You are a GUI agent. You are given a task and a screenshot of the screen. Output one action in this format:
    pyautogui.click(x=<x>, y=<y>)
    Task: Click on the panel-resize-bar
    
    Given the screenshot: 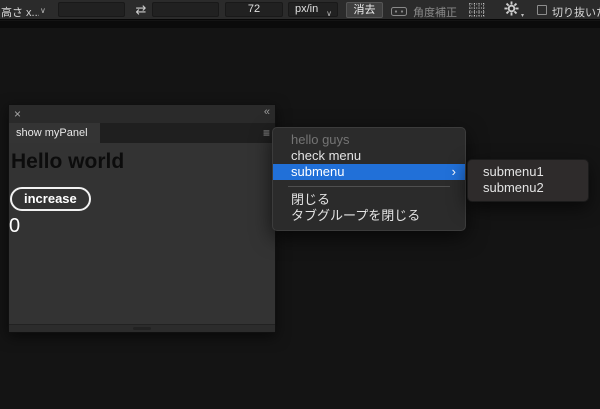 What is the action you would take?
    pyautogui.click(x=142, y=328)
    